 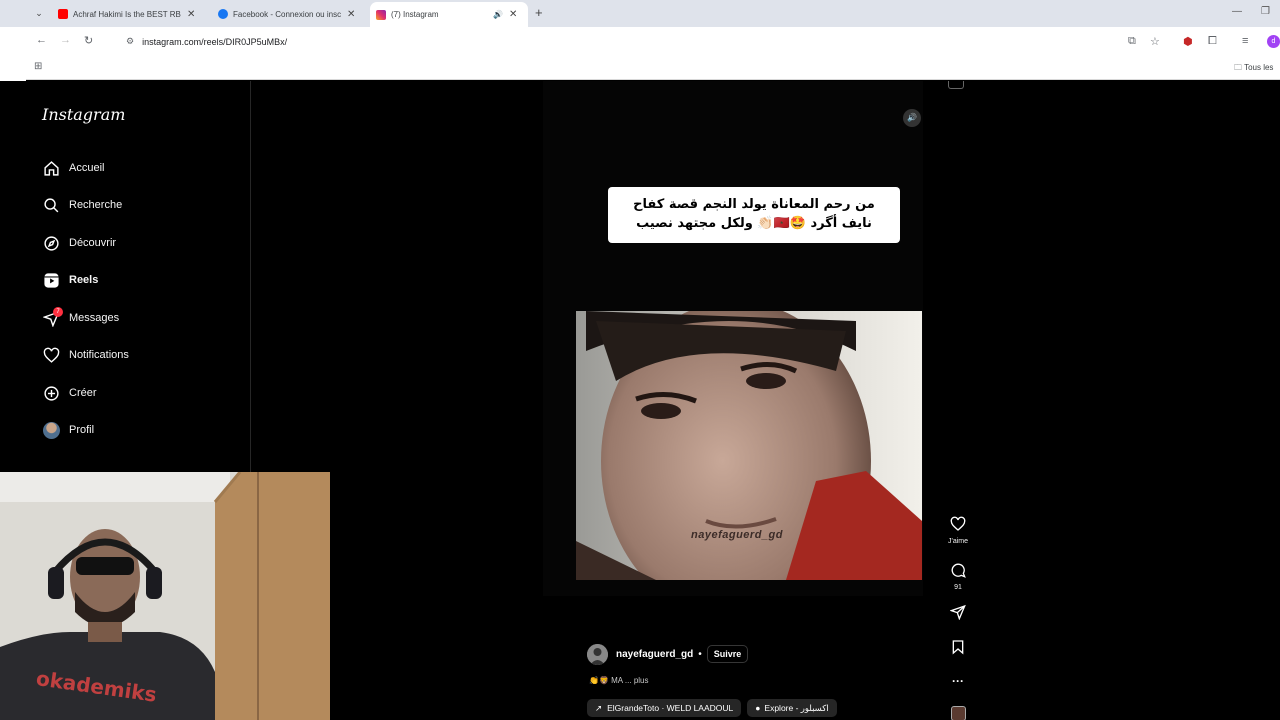 What do you see at coordinates (127, 14) in the screenshot?
I see `tab-title: Achraf Hakimi Is the BEST RB in` at bounding box center [127, 14].